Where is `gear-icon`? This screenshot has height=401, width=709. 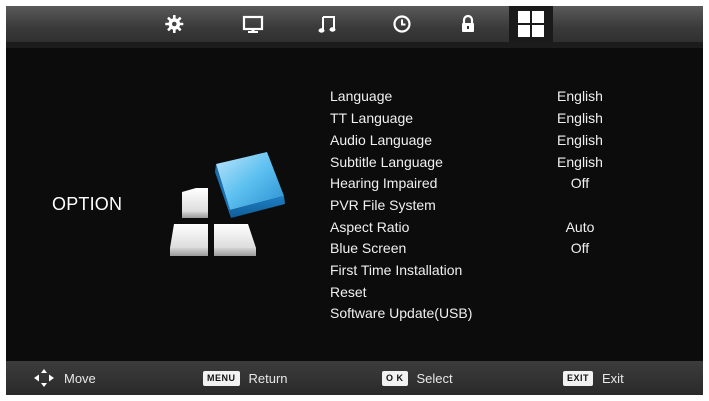 gear-icon is located at coordinates (174, 24).